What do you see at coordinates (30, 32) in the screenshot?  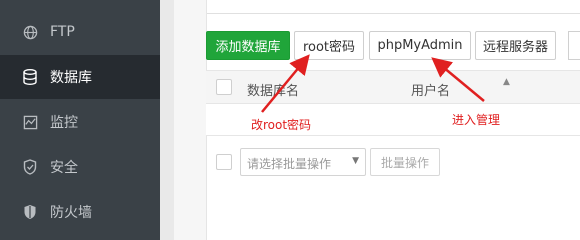 I see `globe-icon` at bounding box center [30, 32].